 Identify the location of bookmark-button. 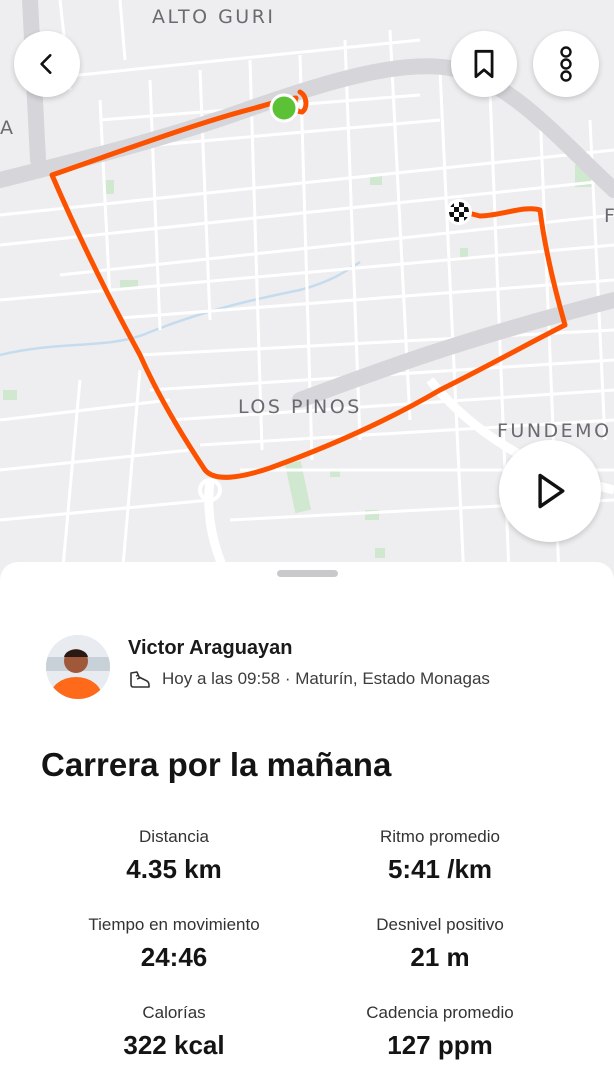
(484, 64).